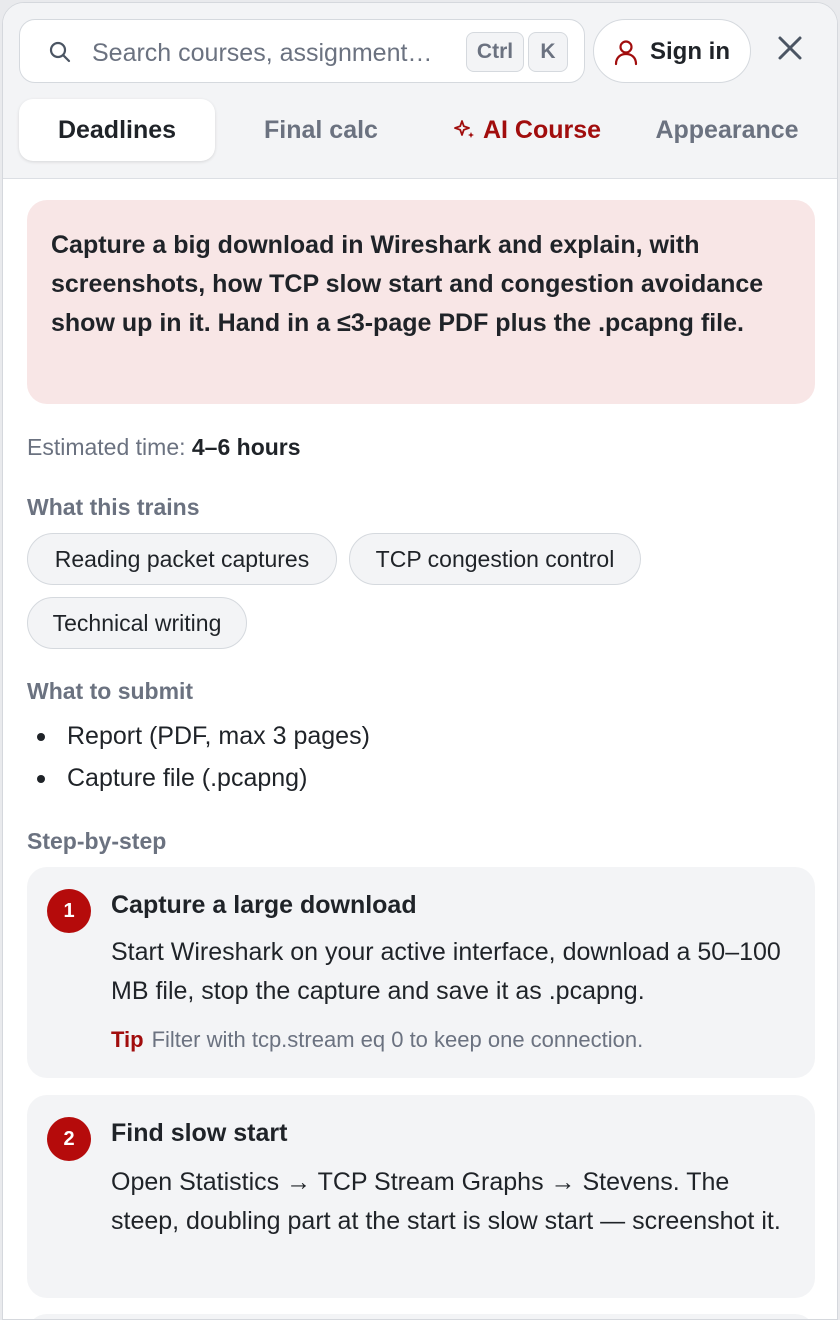 The image size is (840, 1320). What do you see at coordinates (106, 447) in the screenshot?
I see `estimated-time-label: Estimated time:` at bounding box center [106, 447].